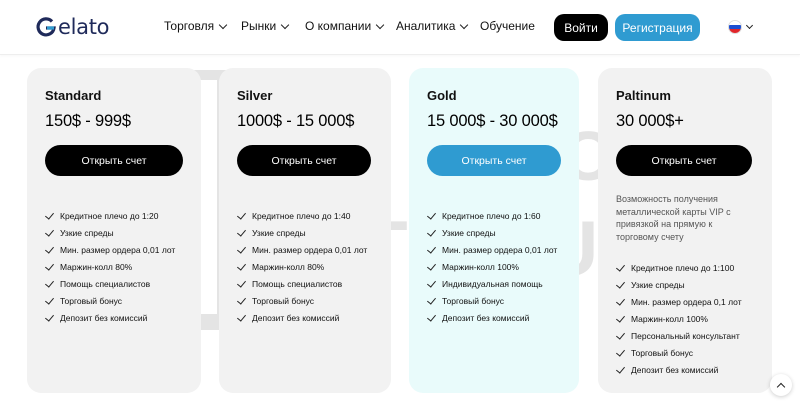 The width and height of the screenshot is (800, 405). What do you see at coordinates (442, 95) in the screenshot?
I see `plan-name: Gold` at bounding box center [442, 95].